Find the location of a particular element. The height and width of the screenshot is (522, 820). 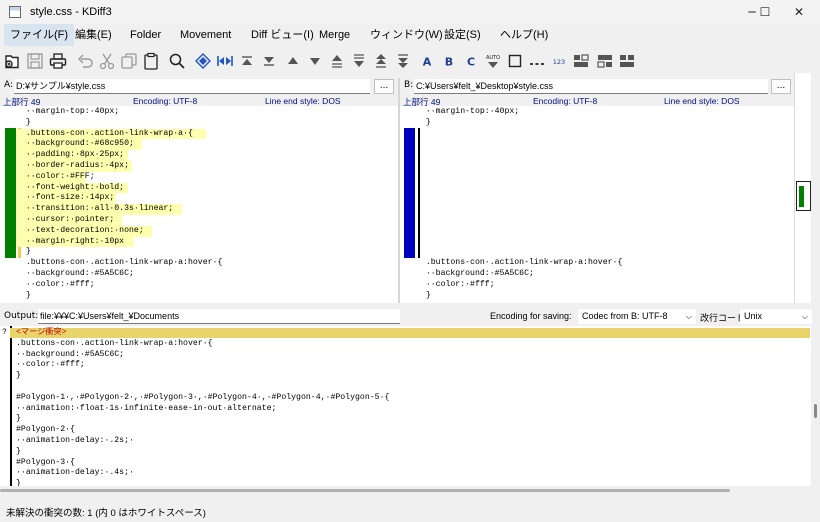

show-whitespace-icon is located at coordinates (515, 61).